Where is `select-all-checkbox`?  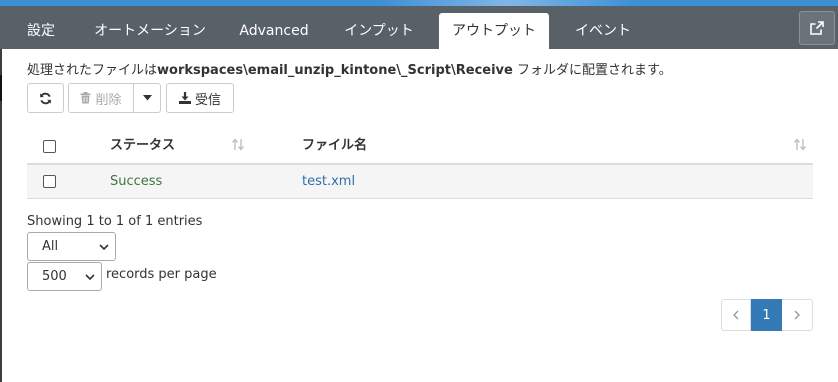
select-all-checkbox is located at coordinates (49, 146).